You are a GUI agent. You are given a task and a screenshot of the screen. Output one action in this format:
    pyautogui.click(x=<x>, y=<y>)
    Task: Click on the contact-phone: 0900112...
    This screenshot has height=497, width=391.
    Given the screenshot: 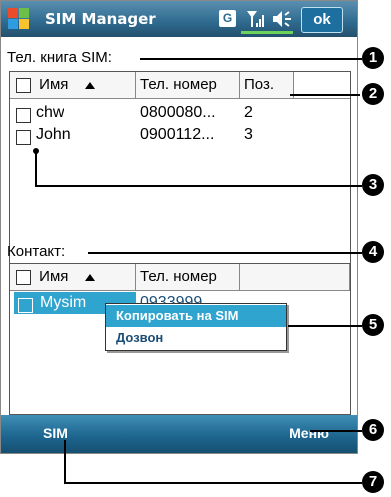 What is the action you would take?
    pyautogui.click(x=177, y=134)
    